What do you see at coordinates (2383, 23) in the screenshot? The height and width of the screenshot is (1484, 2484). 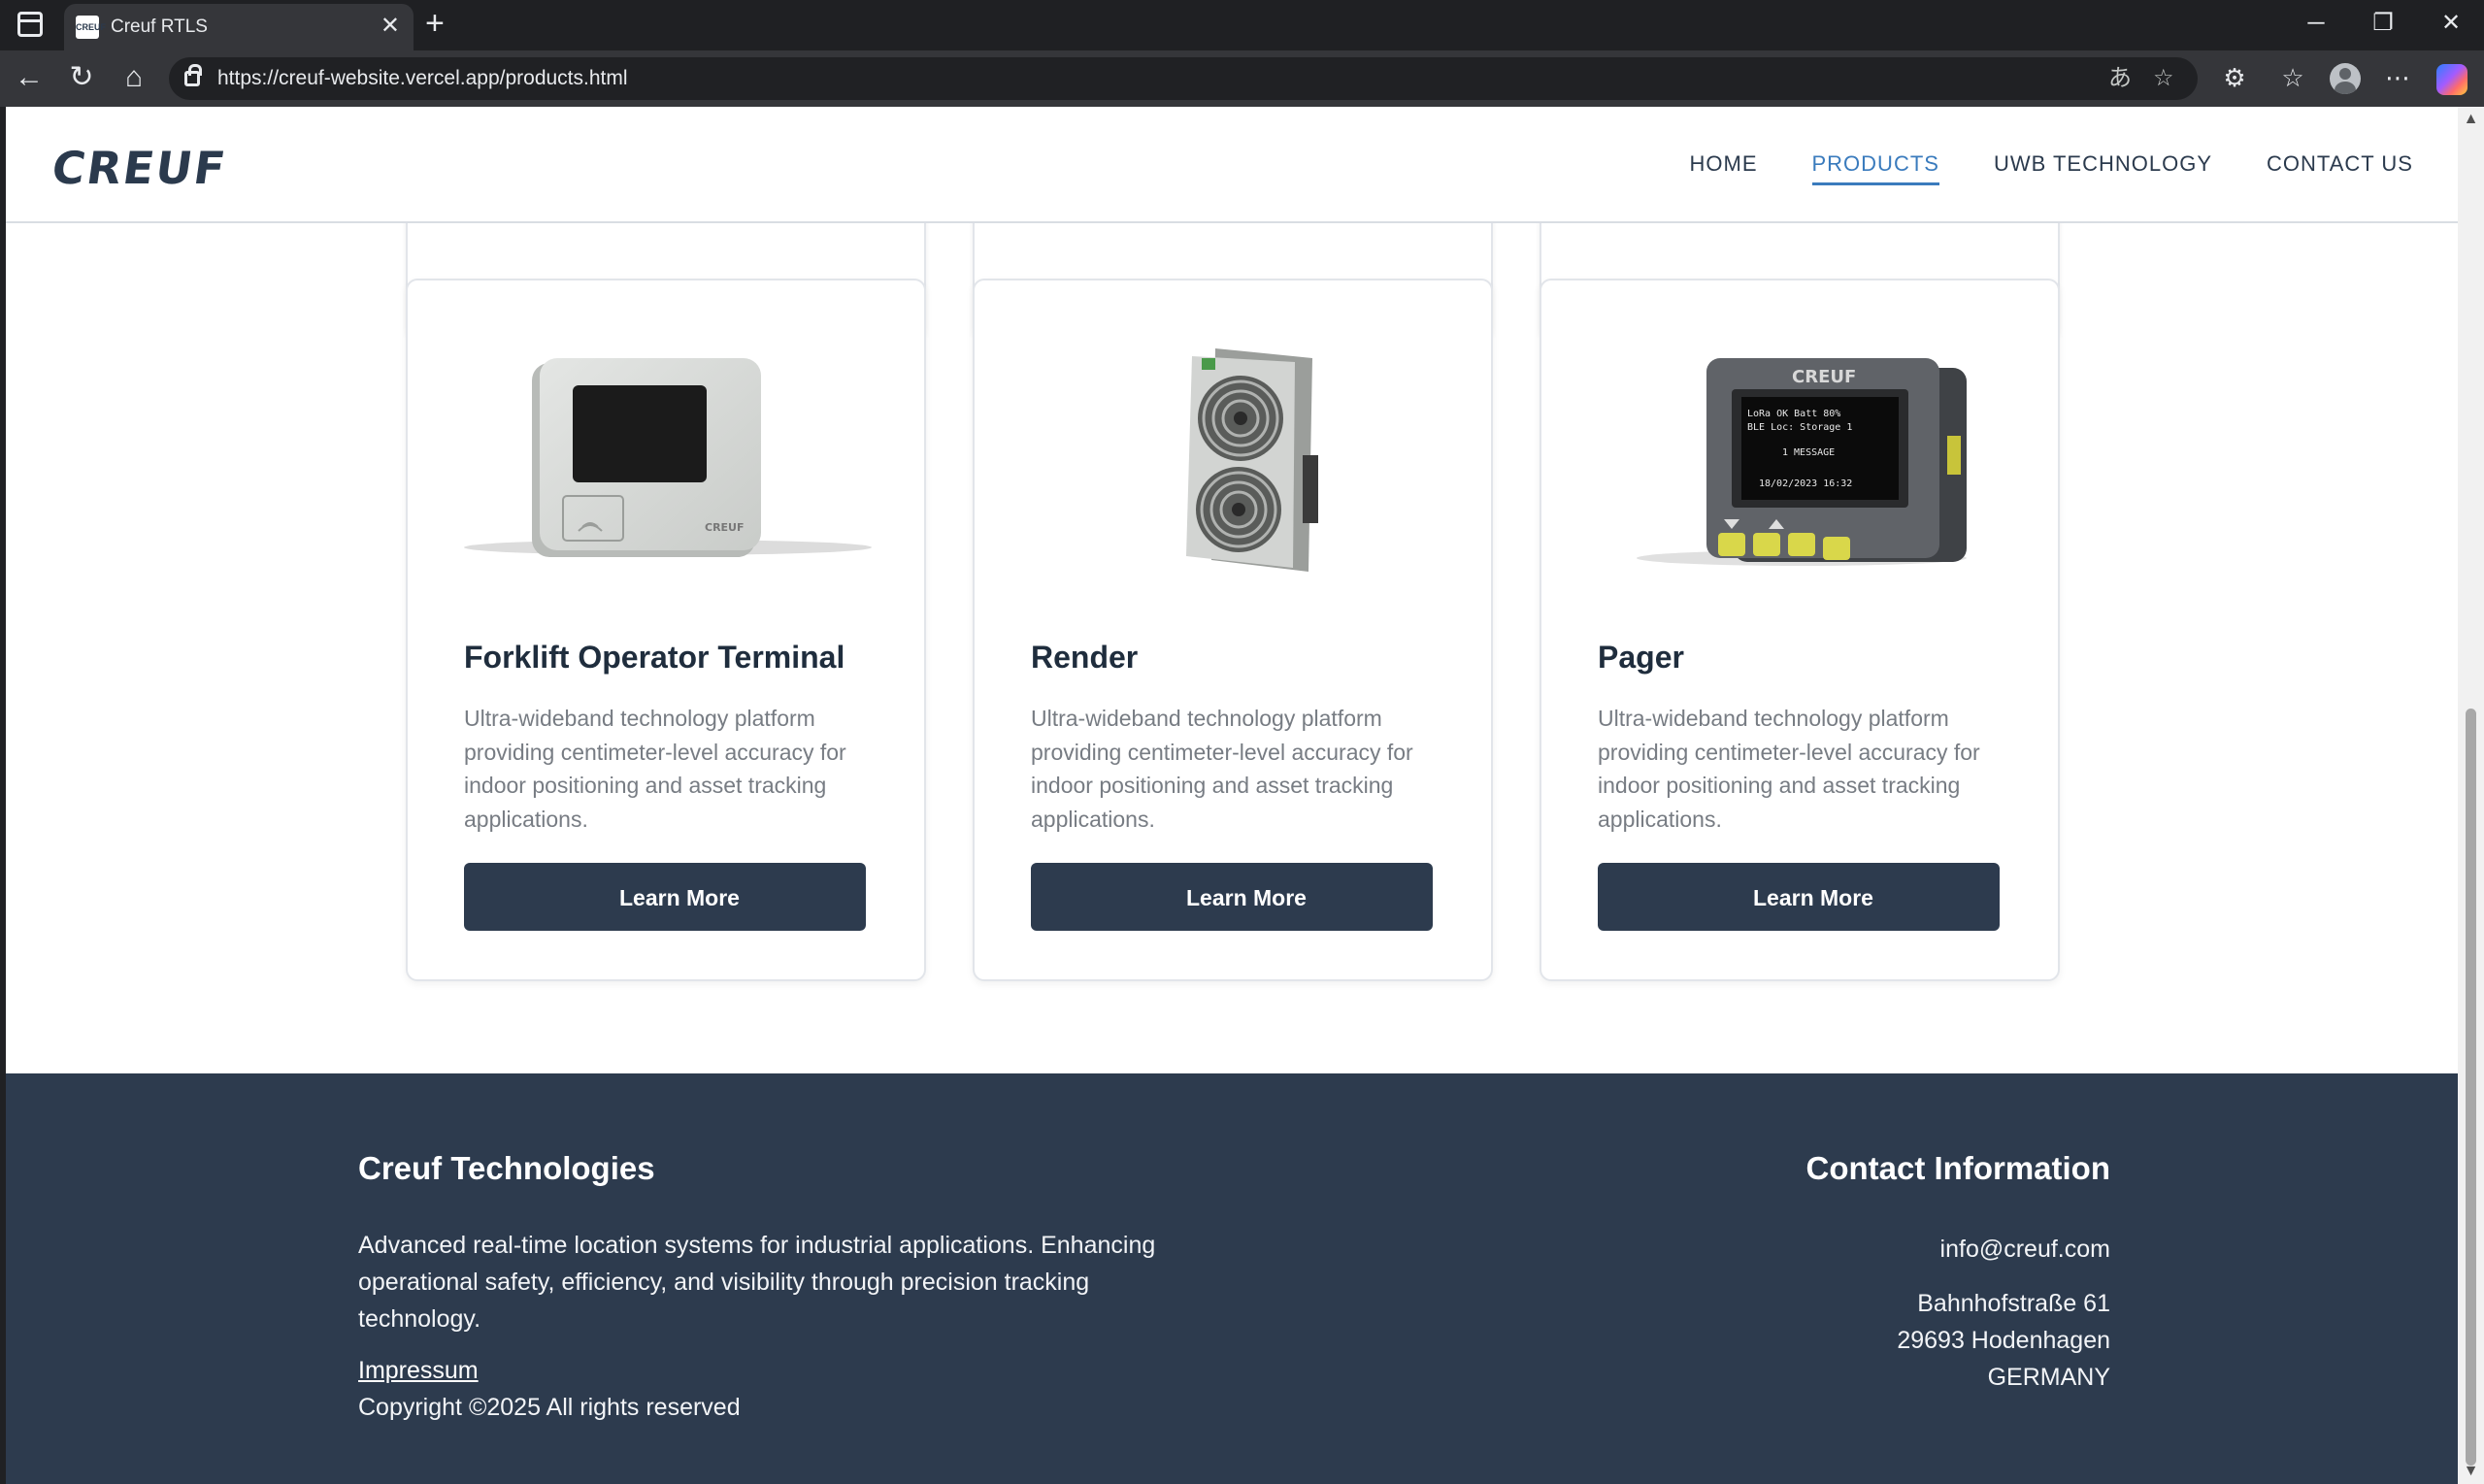 I see `restore-icon: ❐` at bounding box center [2383, 23].